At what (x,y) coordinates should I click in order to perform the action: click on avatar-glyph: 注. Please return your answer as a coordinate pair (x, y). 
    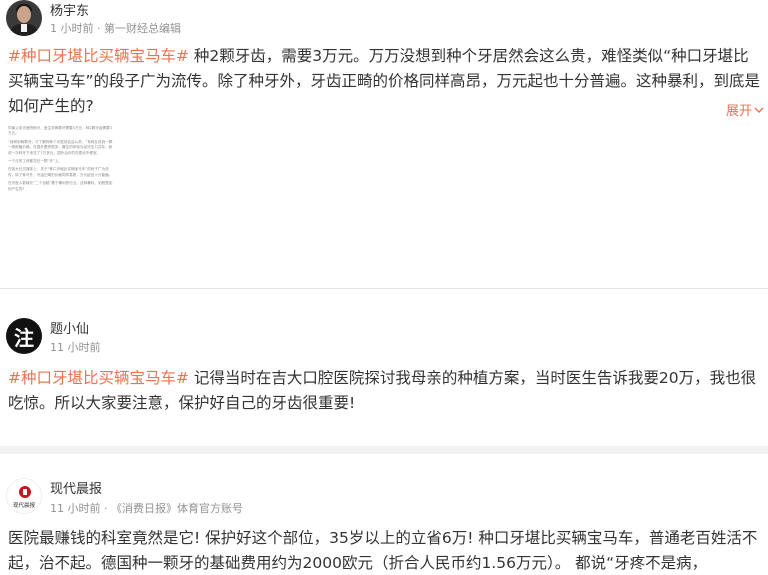
    Looking at the image, I should click on (24, 336).